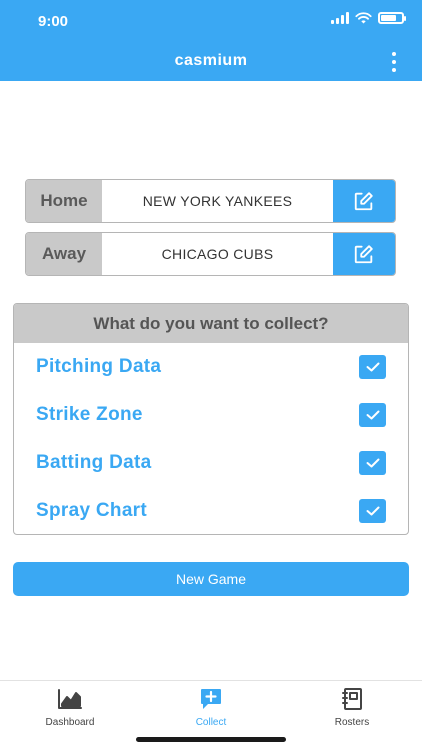 The height and width of the screenshot is (750, 422). Describe the element at coordinates (217, 201) in the screenshot. I see `home-team-name: NEW YORK YANKEES` at that location.